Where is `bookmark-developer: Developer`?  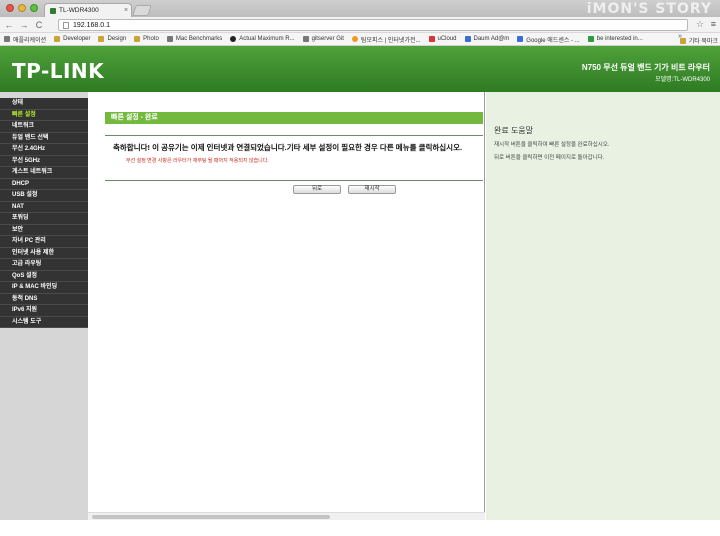 bookmark-developer: Developer is located at coordinates (72, 39).